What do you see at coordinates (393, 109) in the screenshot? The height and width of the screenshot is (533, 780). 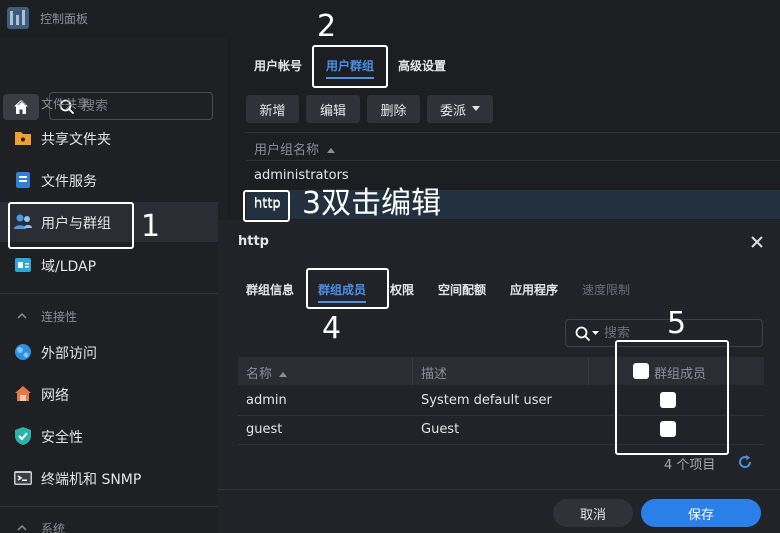 I see `delete-button: 删除` at bounding box center [393, 109].